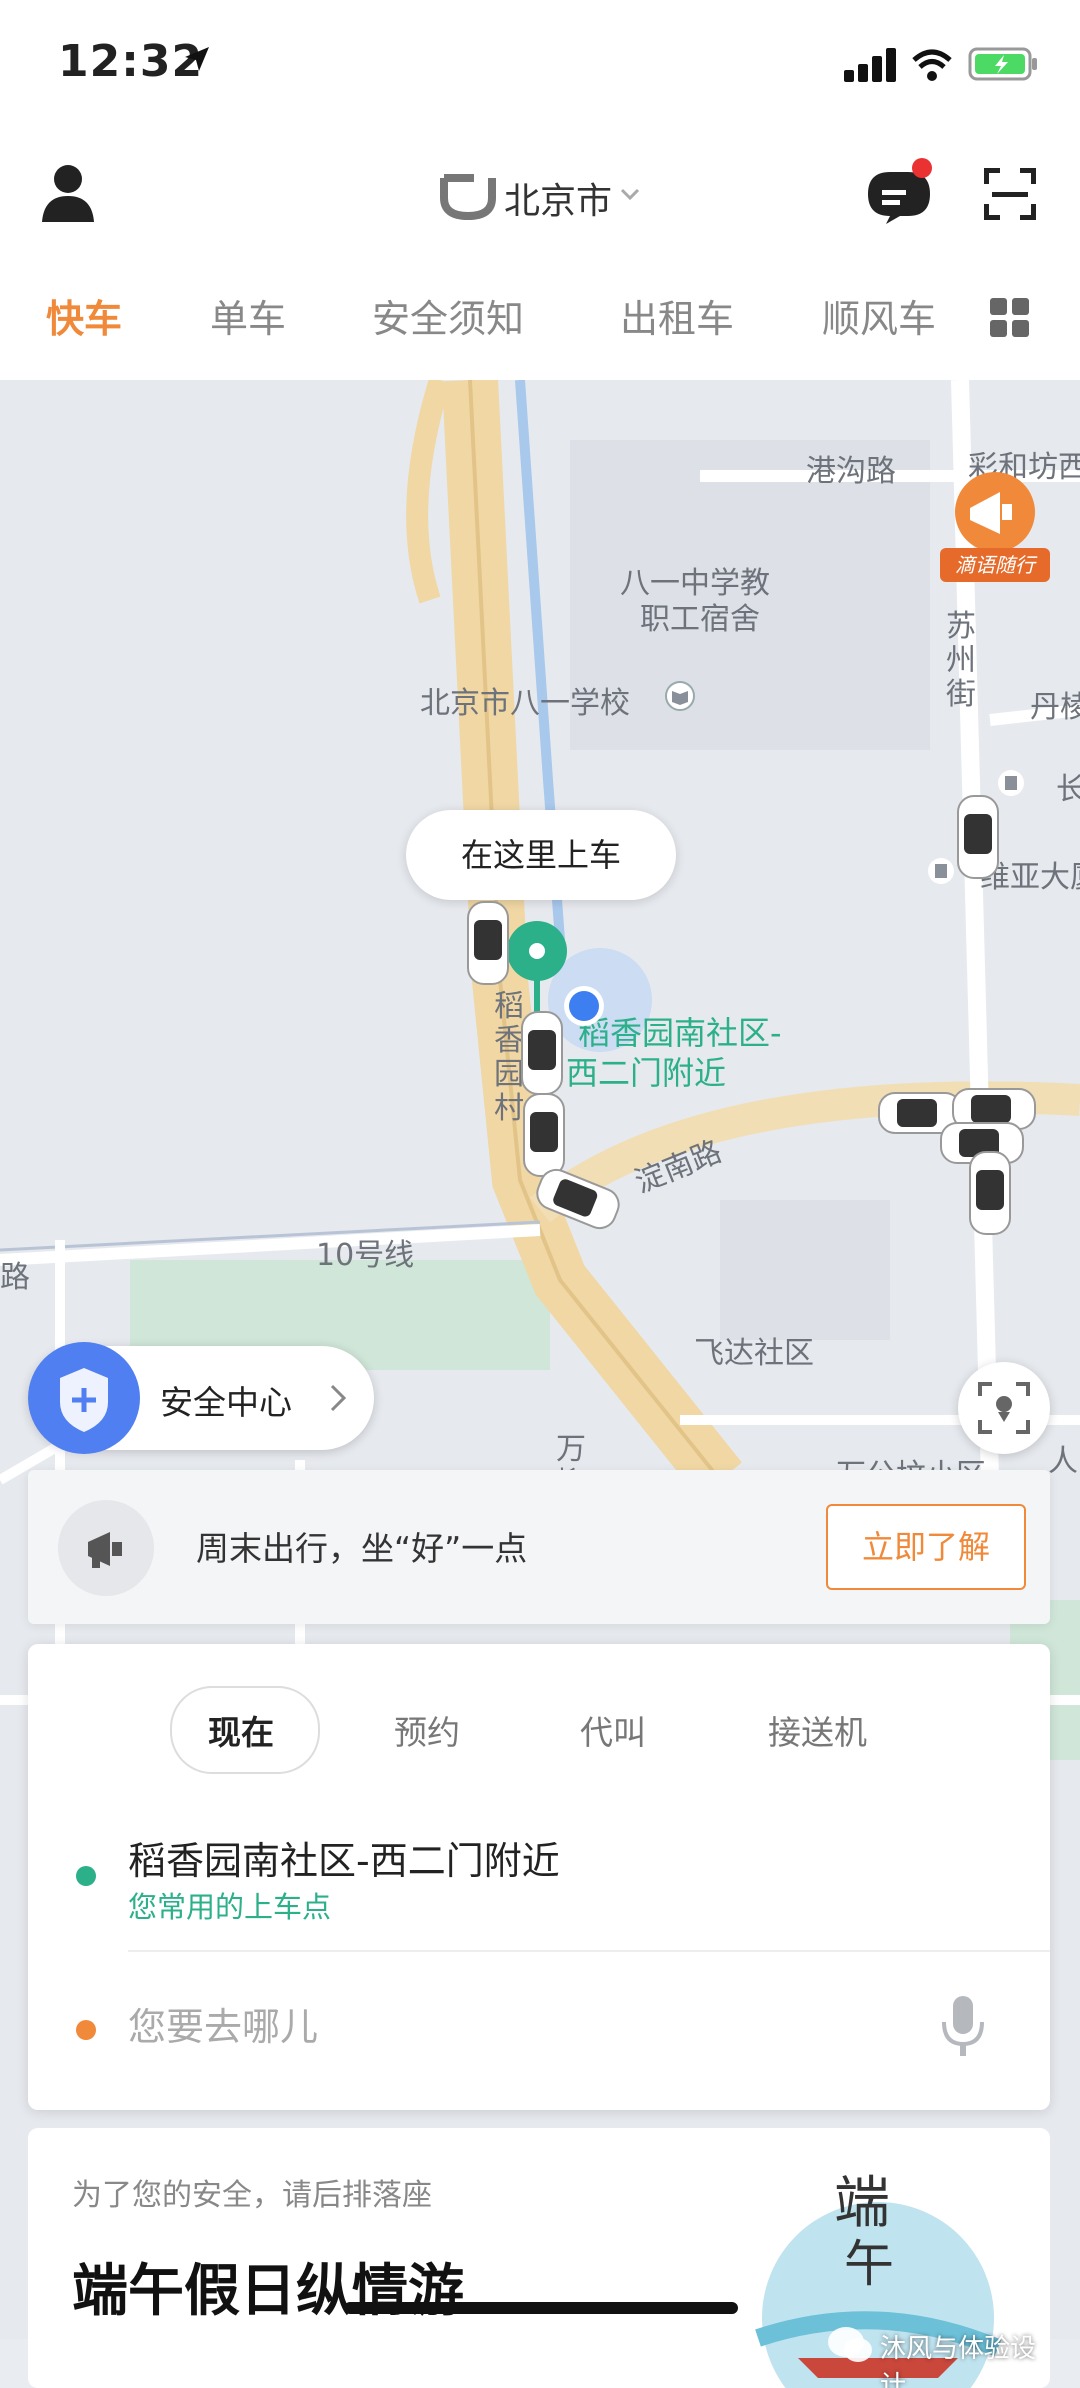 This screenshot has width=1080, height=2388. Describe the element at coordinates (68, 193) in the screenshot. I see `profile-icon` at that location.